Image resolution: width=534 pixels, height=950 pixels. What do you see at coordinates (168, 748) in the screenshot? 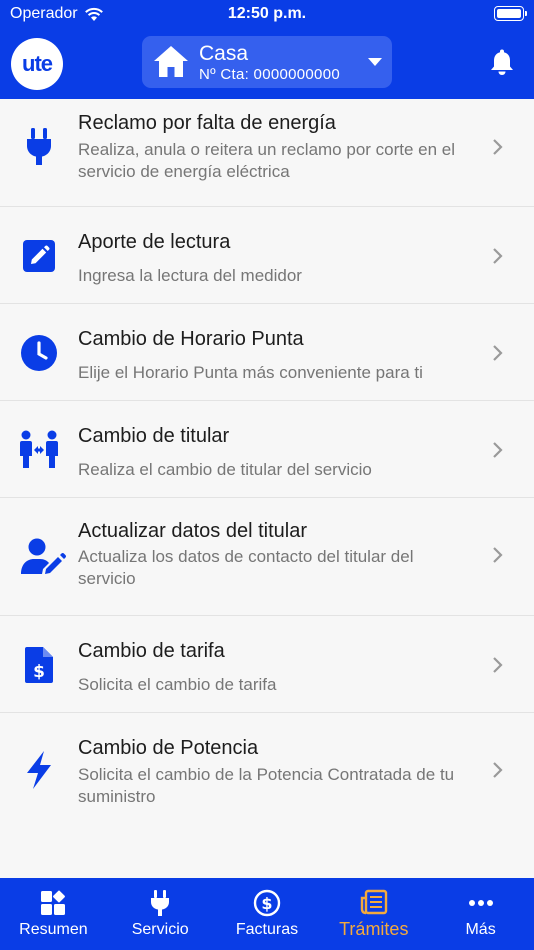
I see `item-title: Cambio de Potencia` at bounding box center [168, 748].